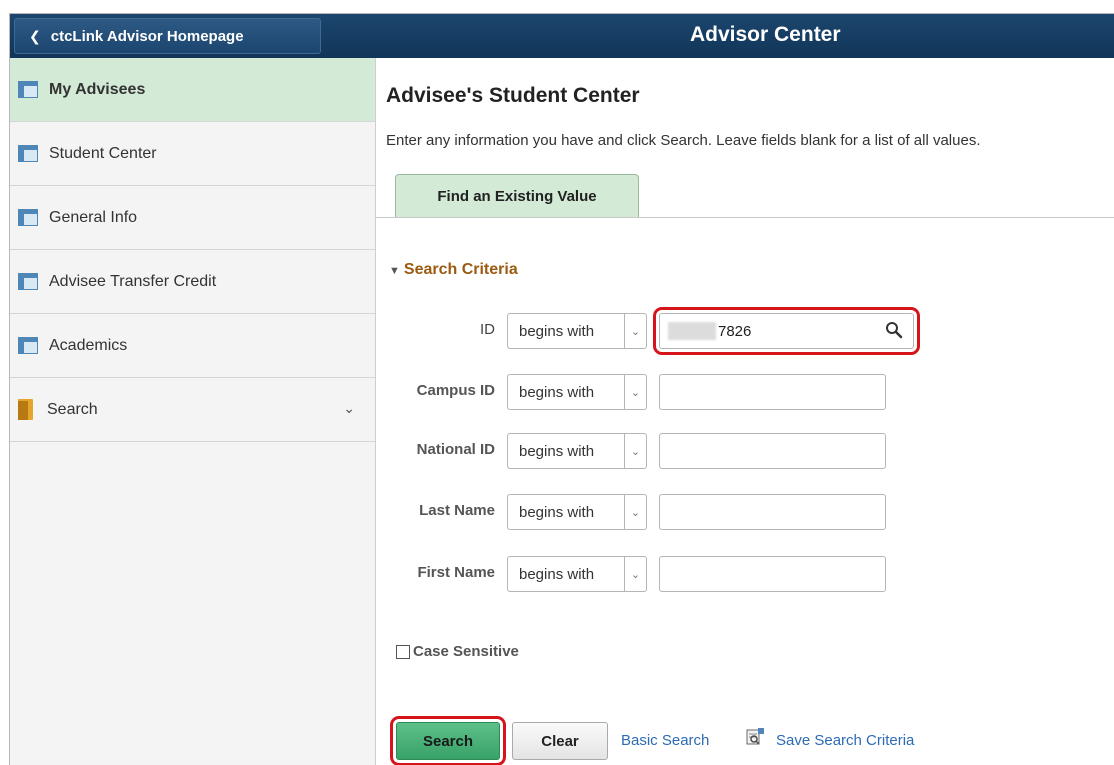  I want to click on sidebar-item-advisee-transfer-credit: Advisee Transfer Credit, so click(192, 282).